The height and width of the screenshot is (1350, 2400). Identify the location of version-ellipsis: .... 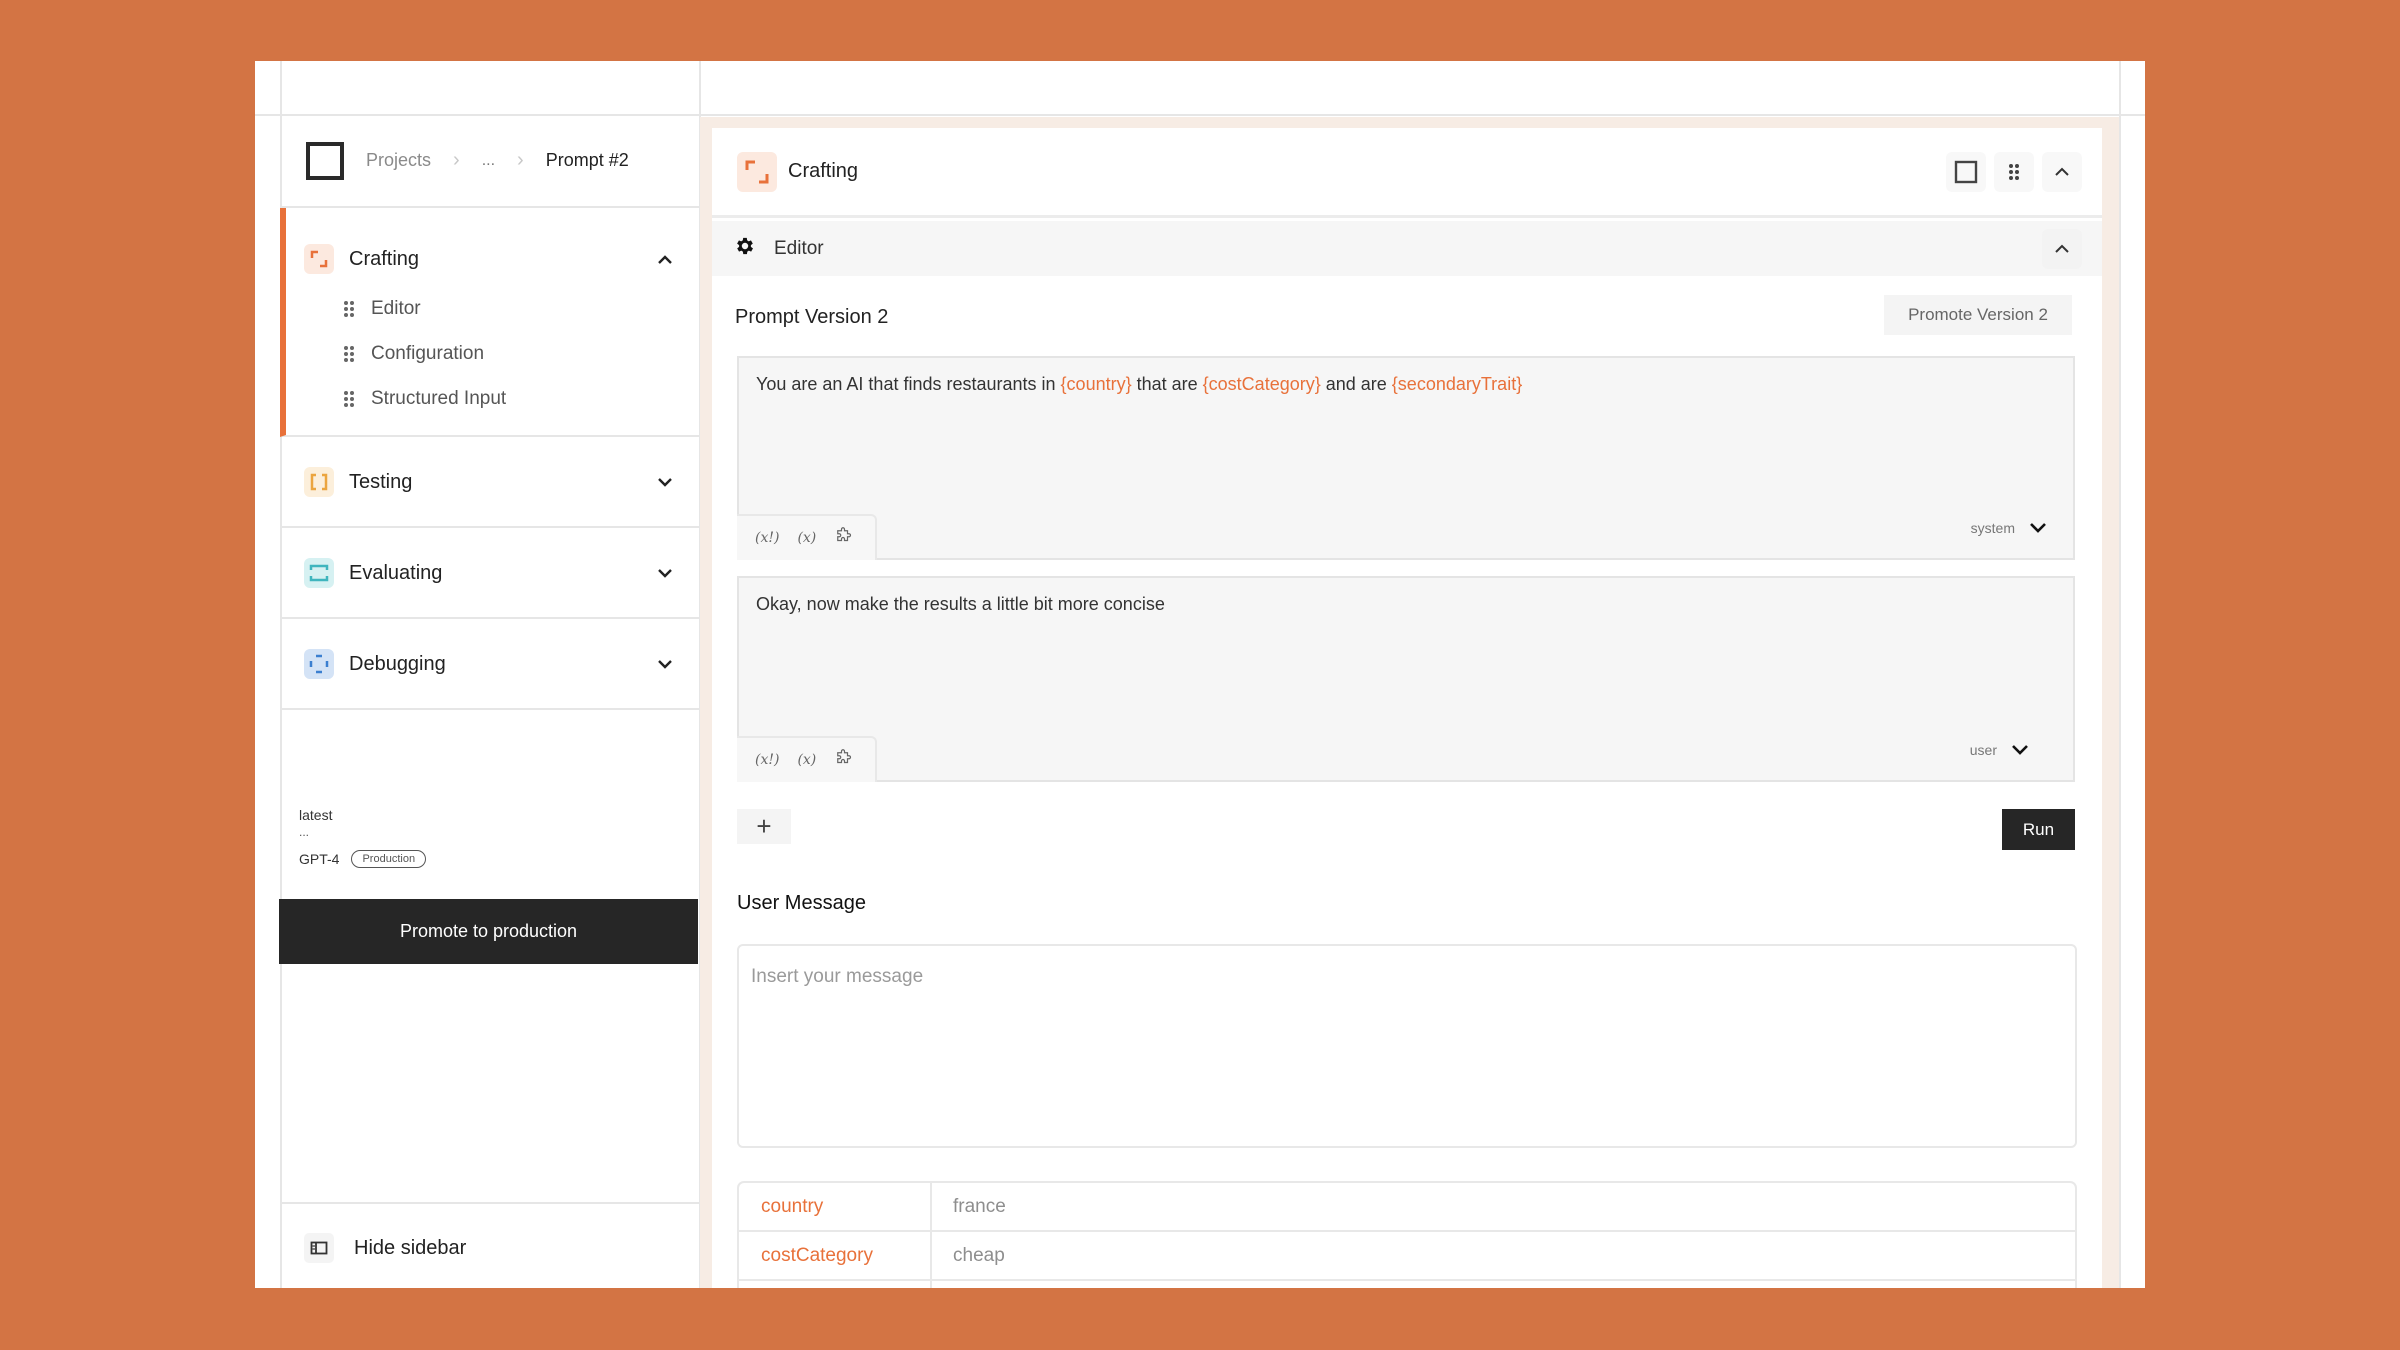
(304, 832).